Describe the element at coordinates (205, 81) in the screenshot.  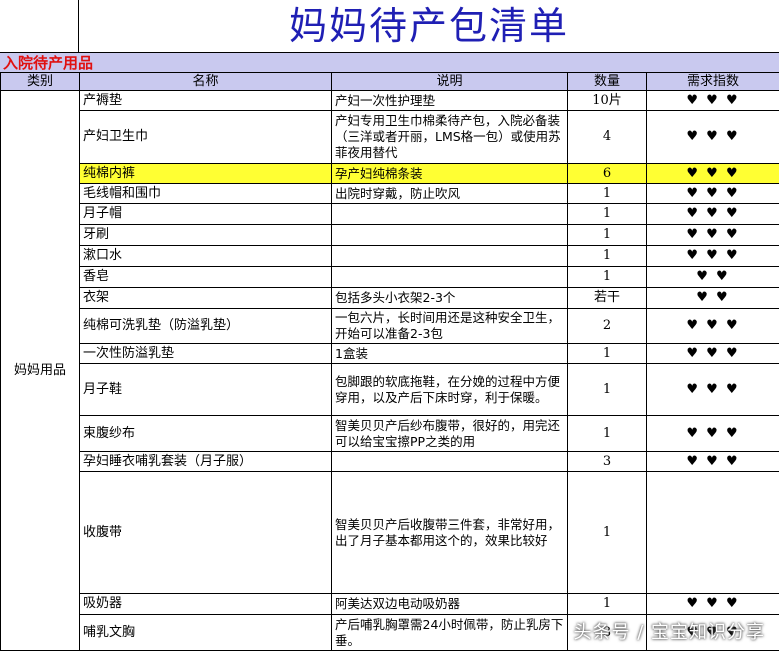
I see `header-name: 名称` at that location.